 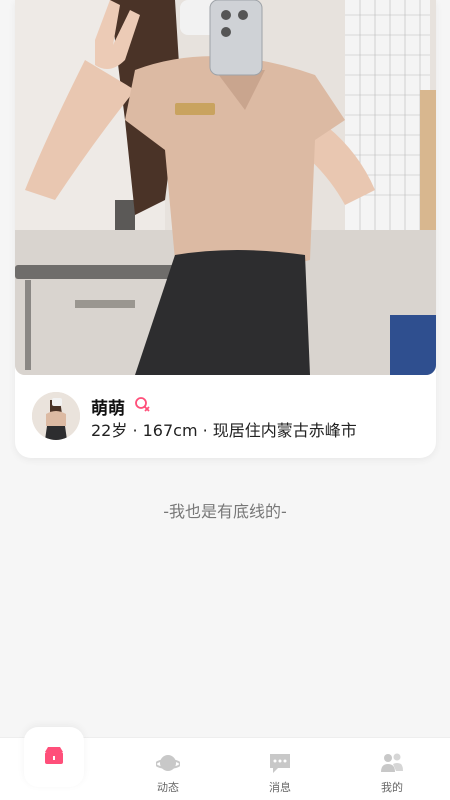 I want to click on tab-home, so click(x=56, y=763).